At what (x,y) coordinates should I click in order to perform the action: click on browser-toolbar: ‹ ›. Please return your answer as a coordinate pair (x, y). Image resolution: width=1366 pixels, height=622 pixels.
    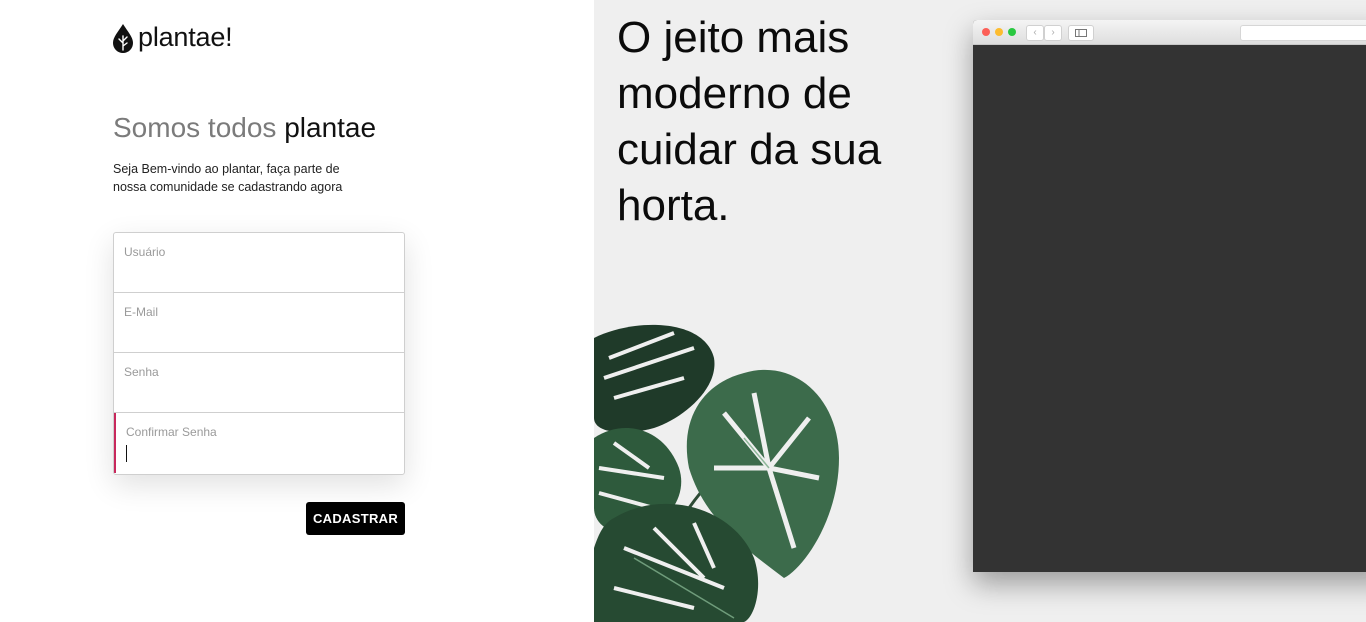
    Looking at the image, I should click on (1169, 32).